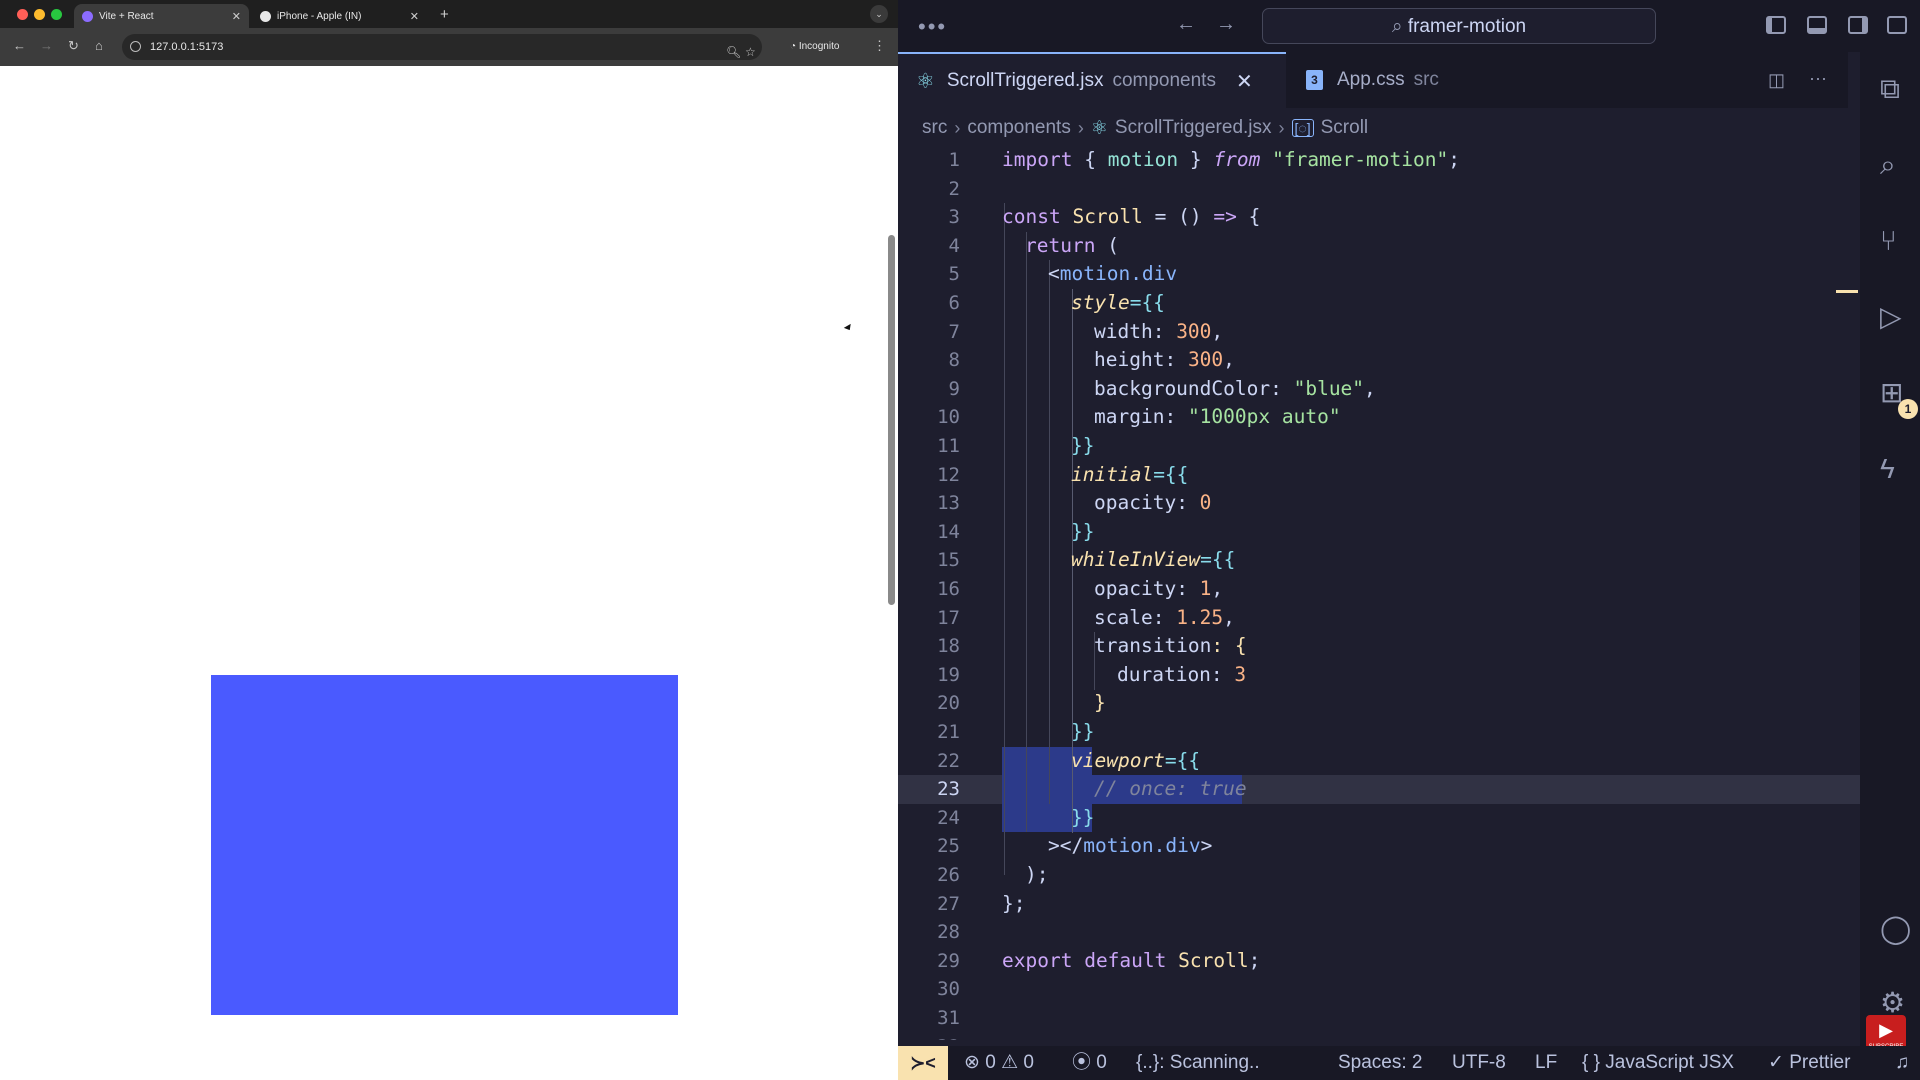  I want to click on more-actions-icon: ···, so click(1818, 78).